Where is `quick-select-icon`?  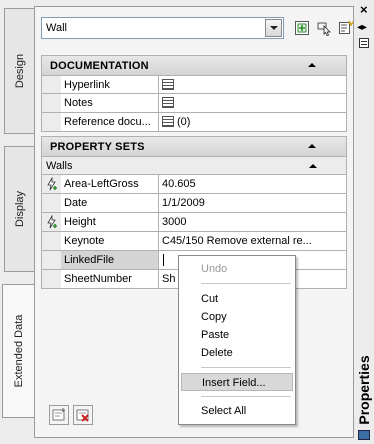 quick-select-icon is located at coordinates (346, 27).